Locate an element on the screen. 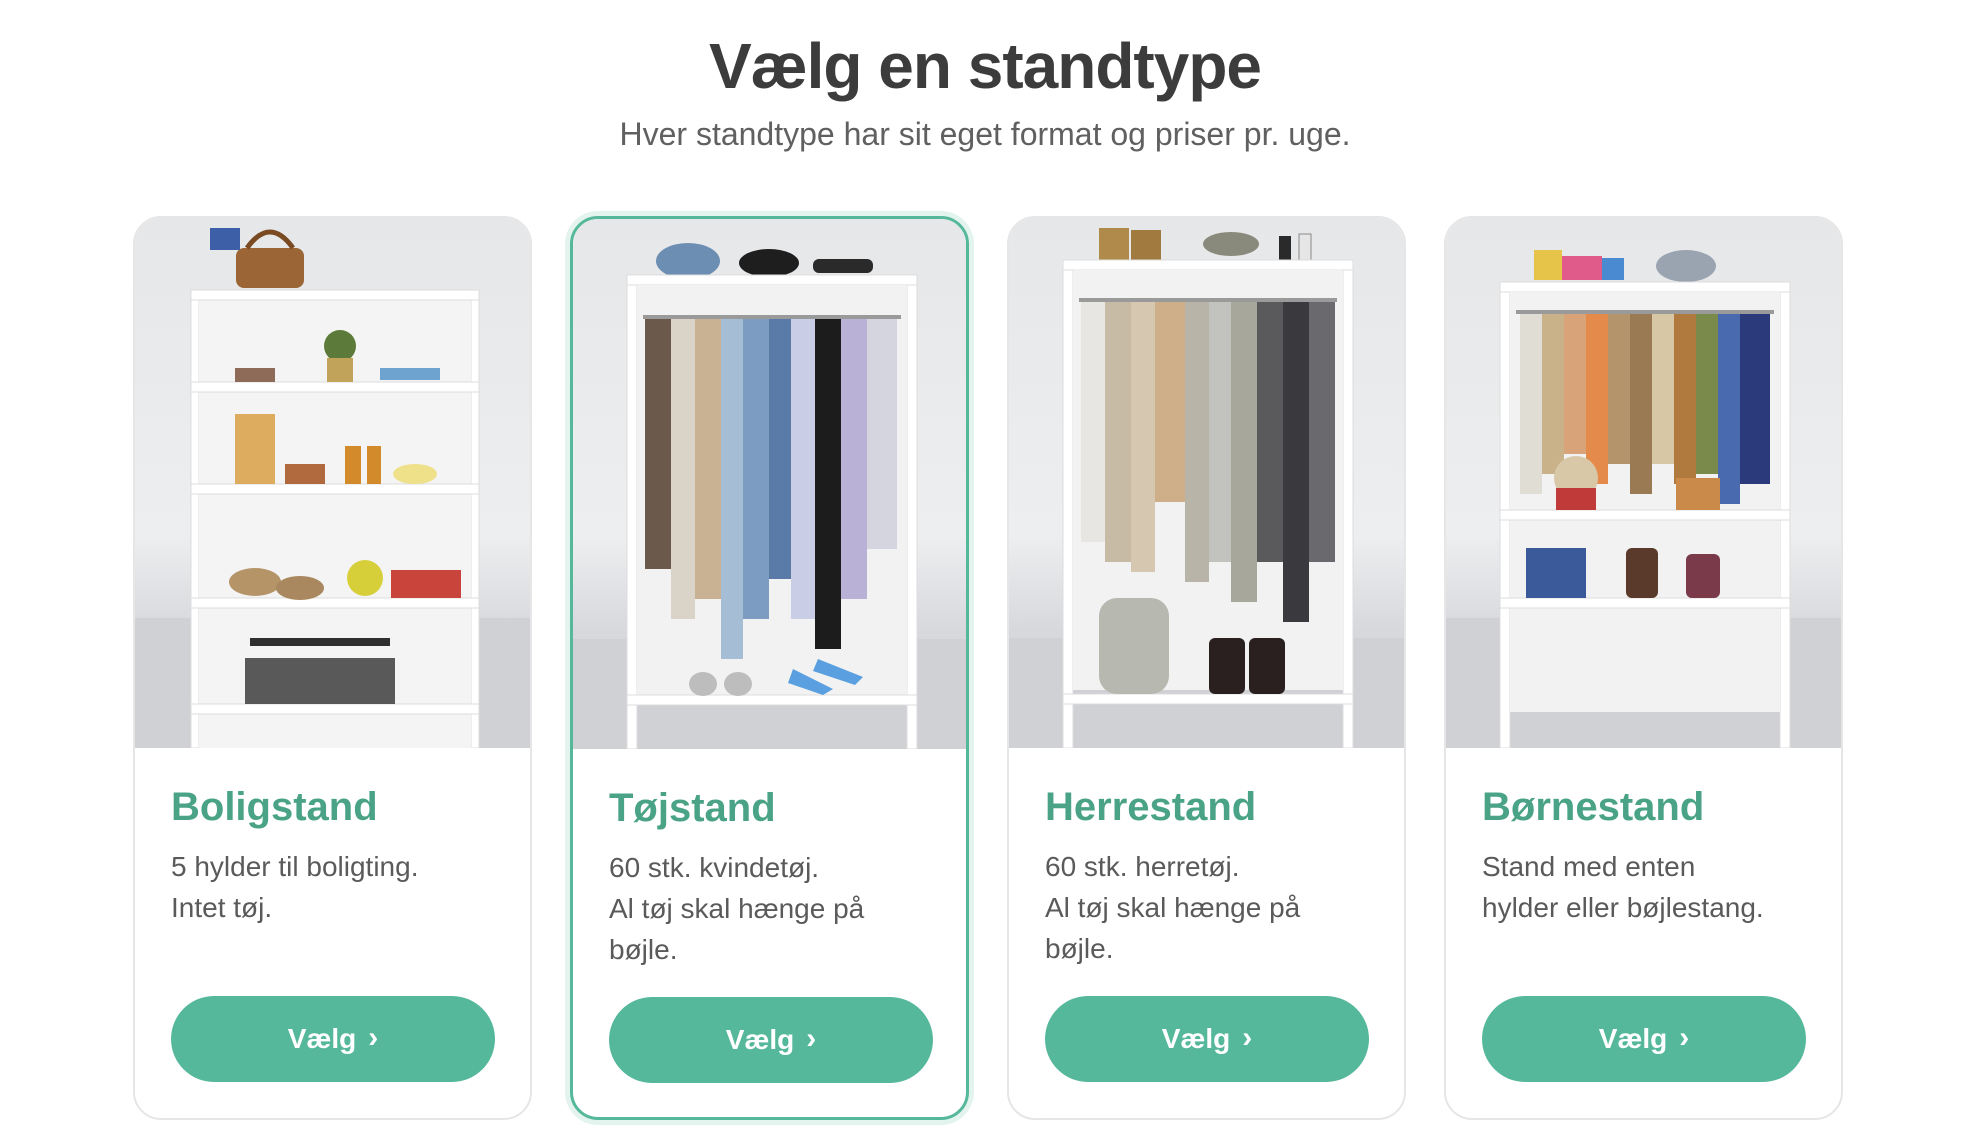 The width and height of the screenshot is (1970, 1132). stand-description-line: Stand med enten is located at coordinates (1589, 866).